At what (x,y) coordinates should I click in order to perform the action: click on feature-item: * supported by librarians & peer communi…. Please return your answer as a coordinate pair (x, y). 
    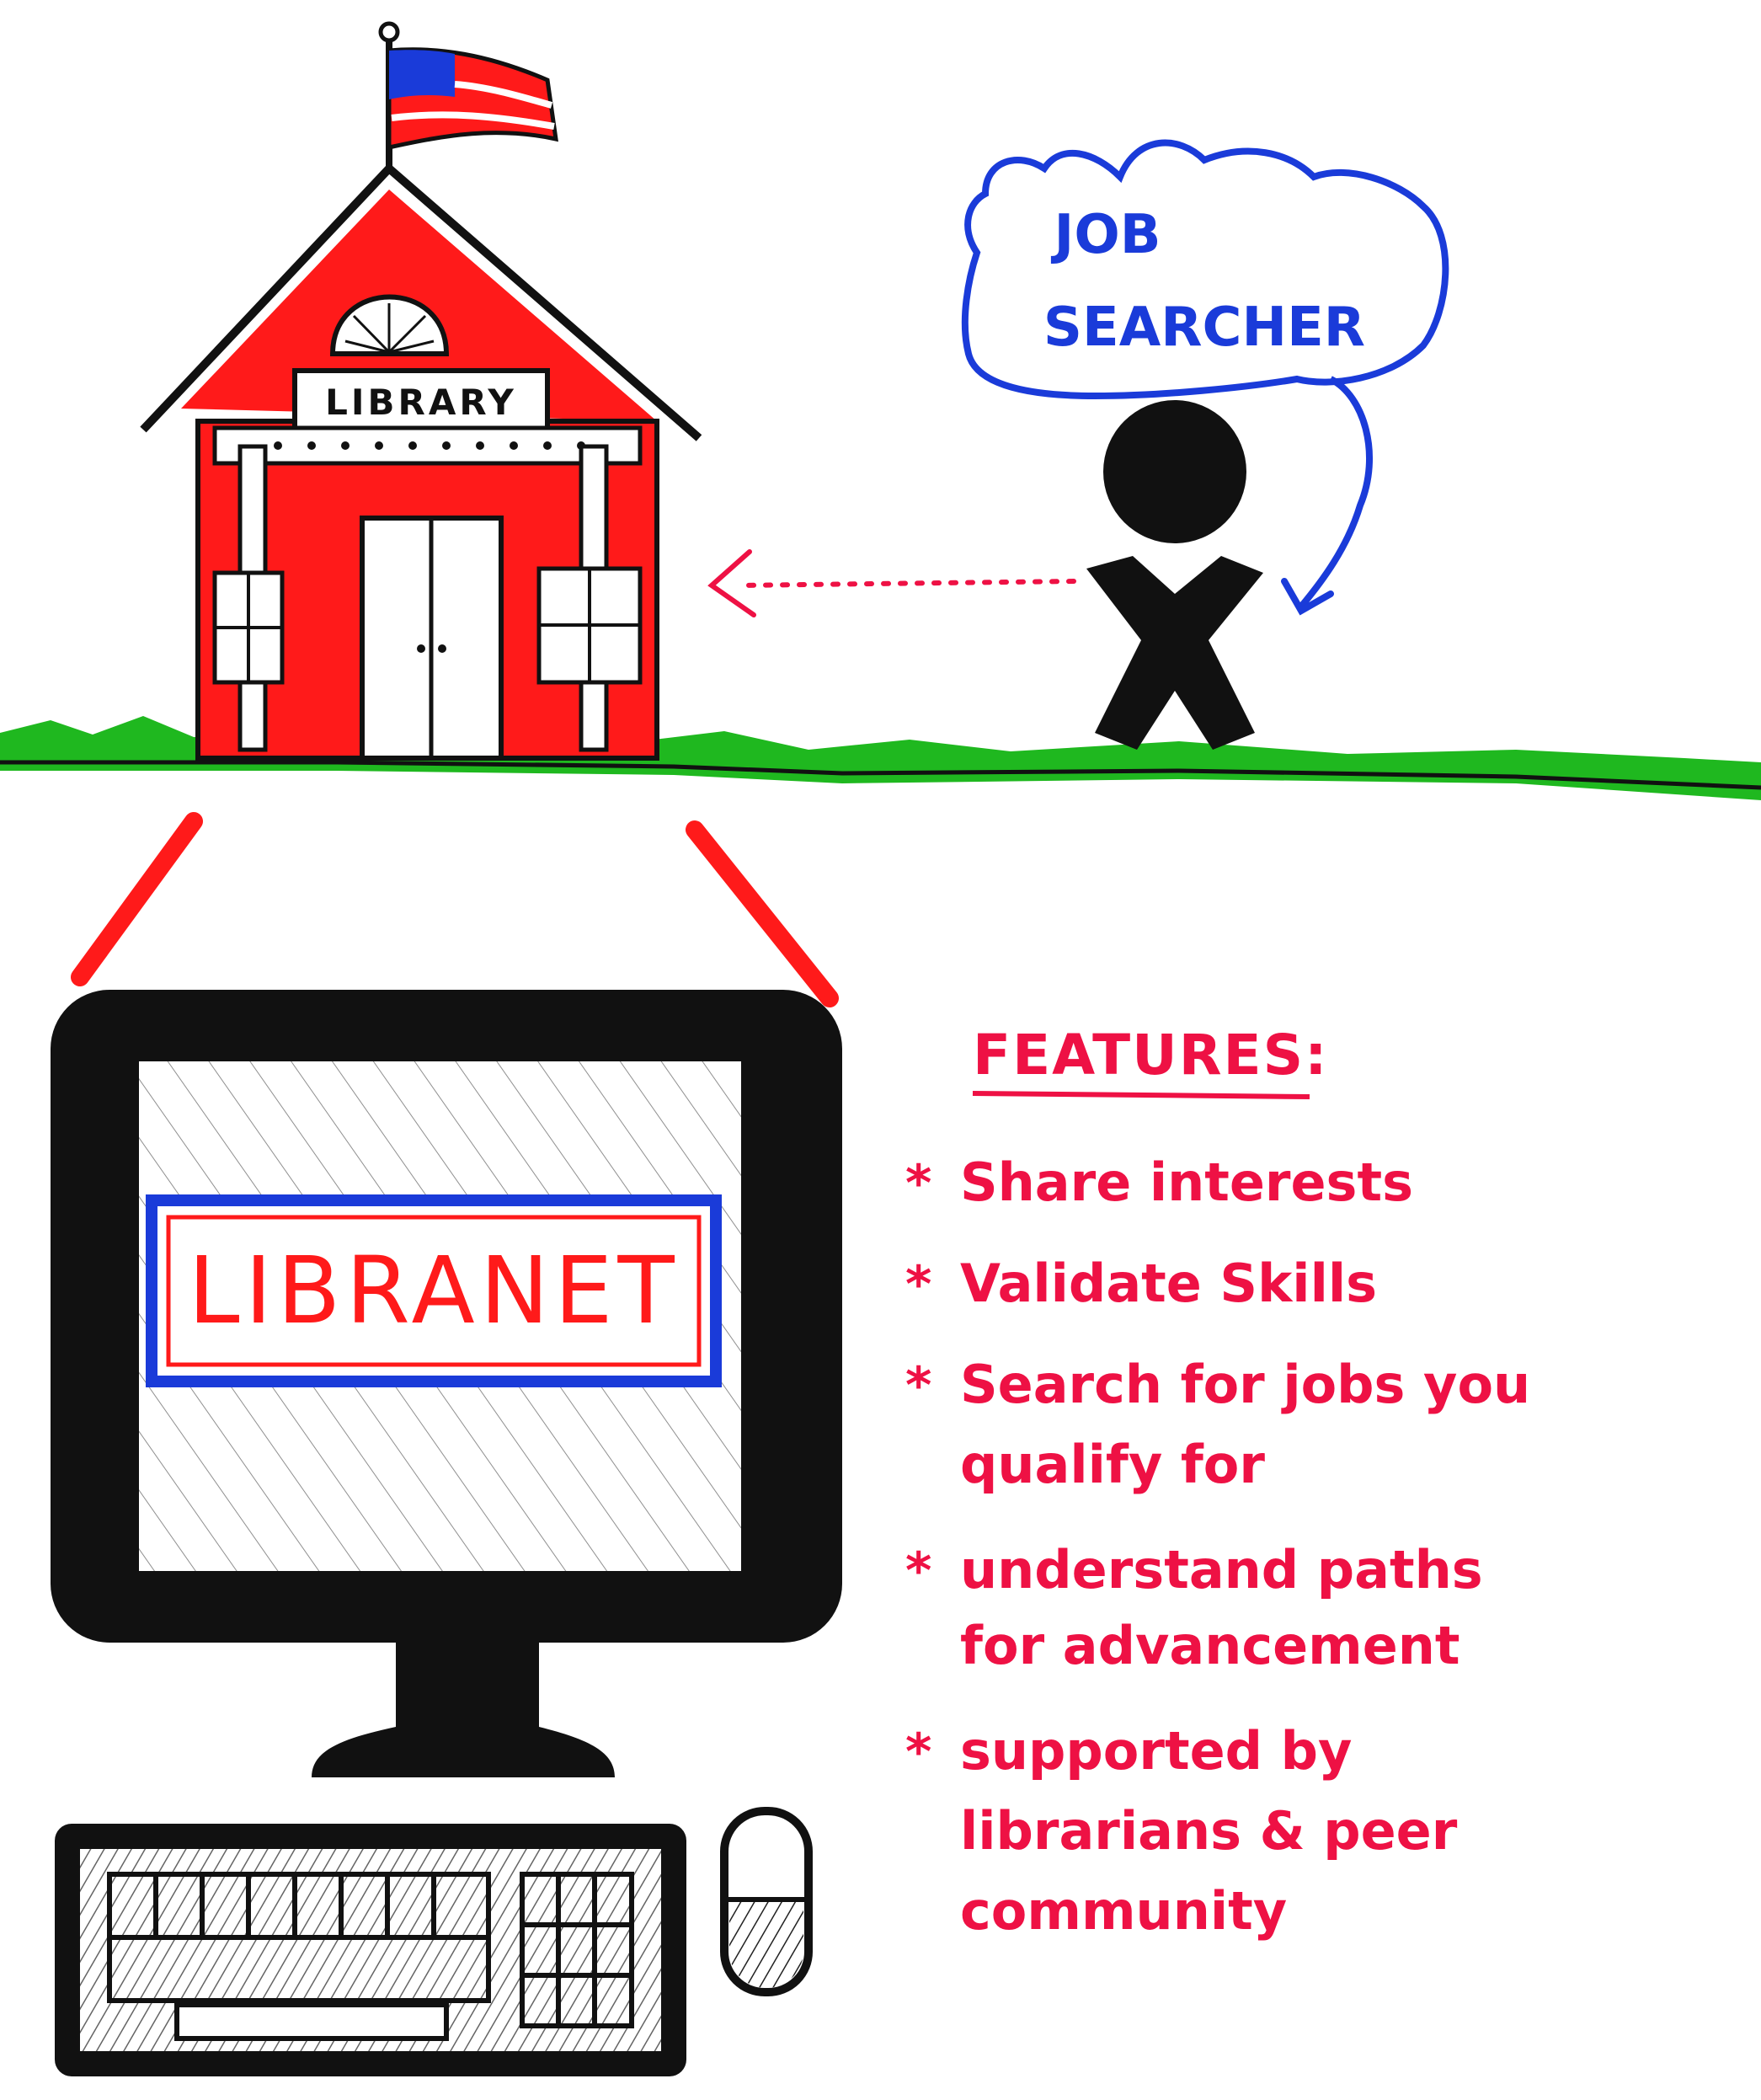
    Looking at the image, I should click on (1181, 1831).